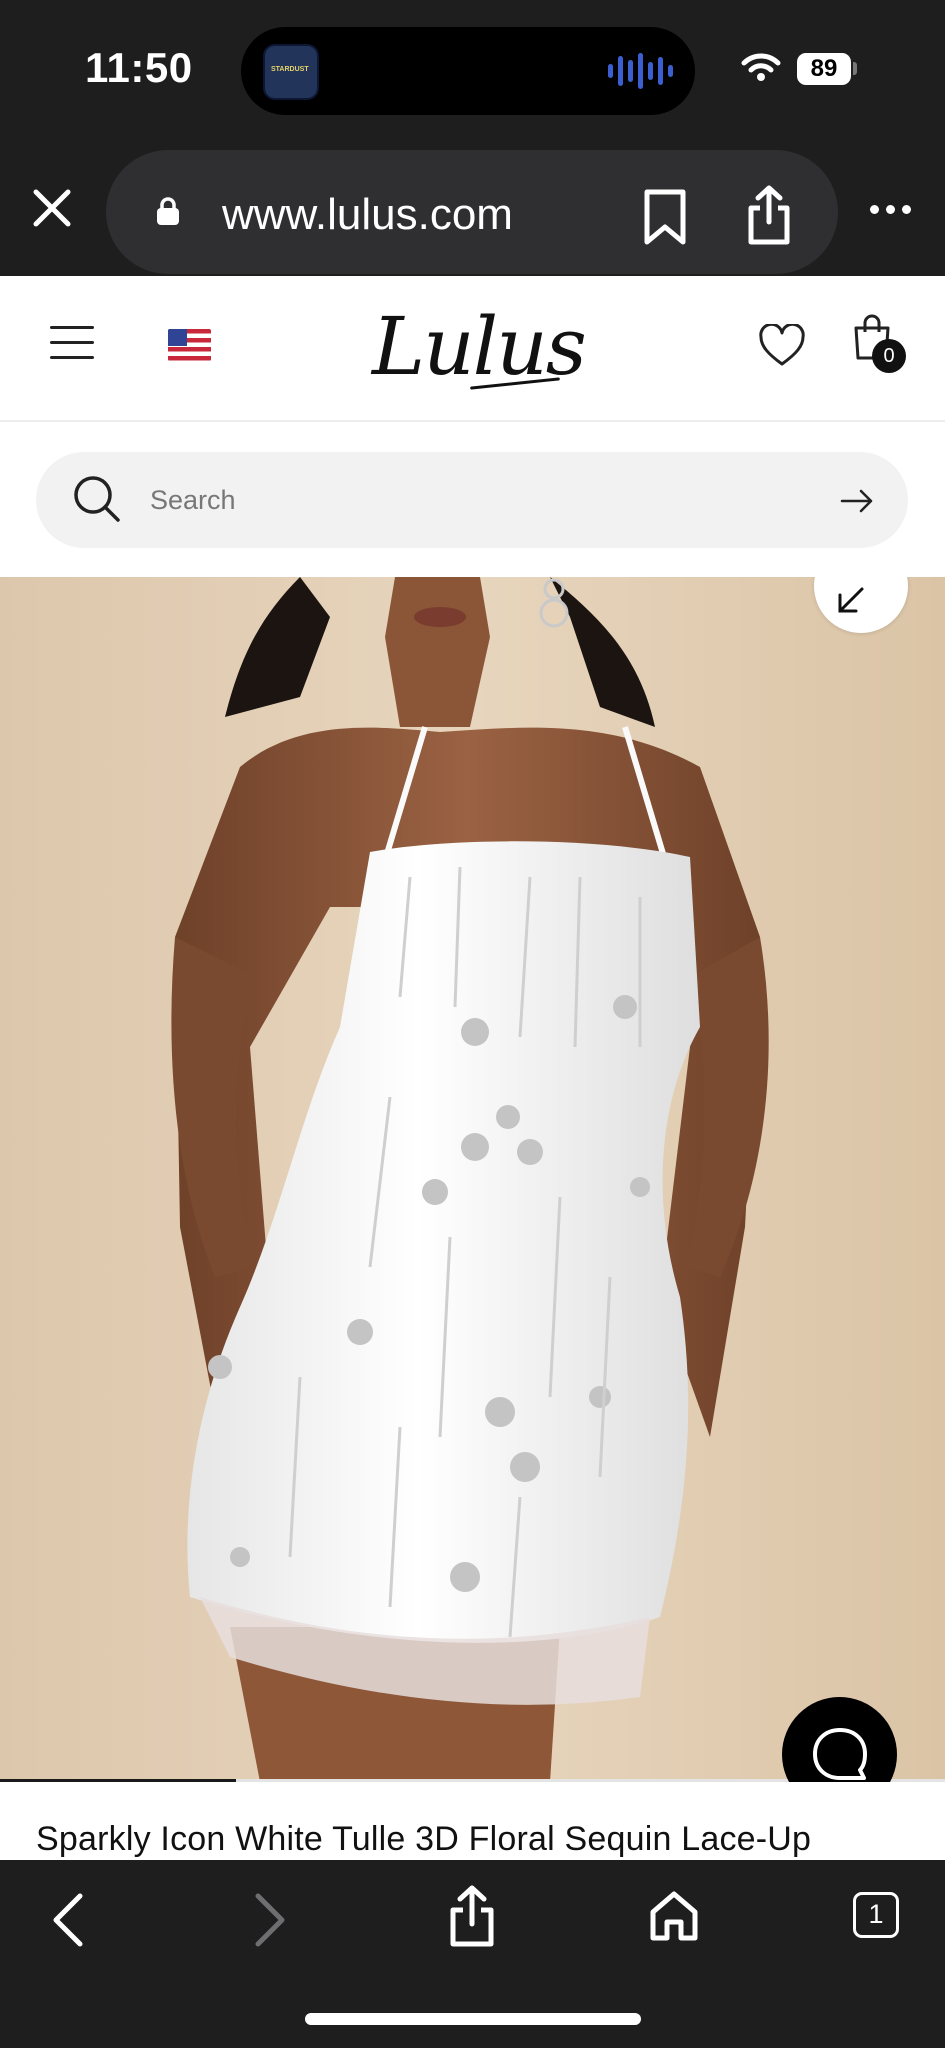 The image size is (945, 2048). Describe the element at coordinates (68, 1920) in the screenshot. I see `back-chevron-icon` at that location.